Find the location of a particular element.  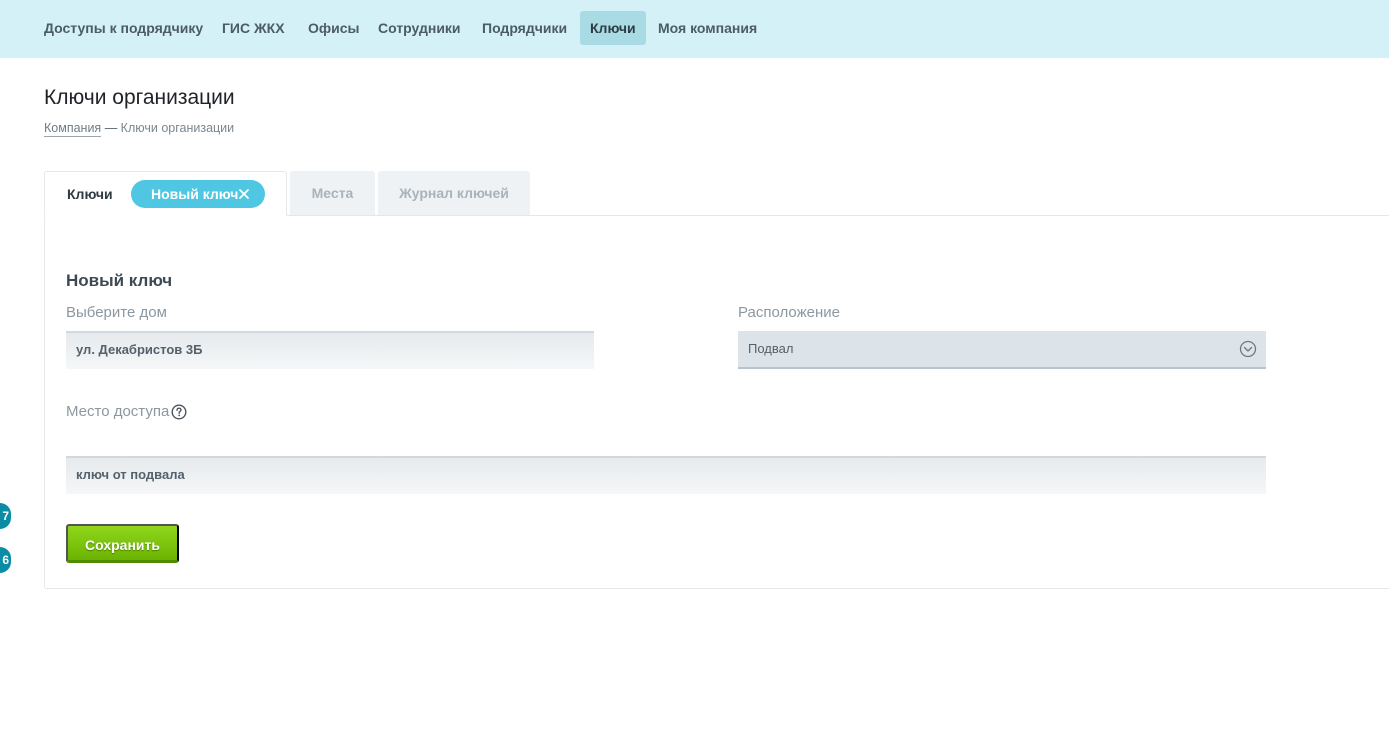

close-icon is located at coordinates (244, 194).